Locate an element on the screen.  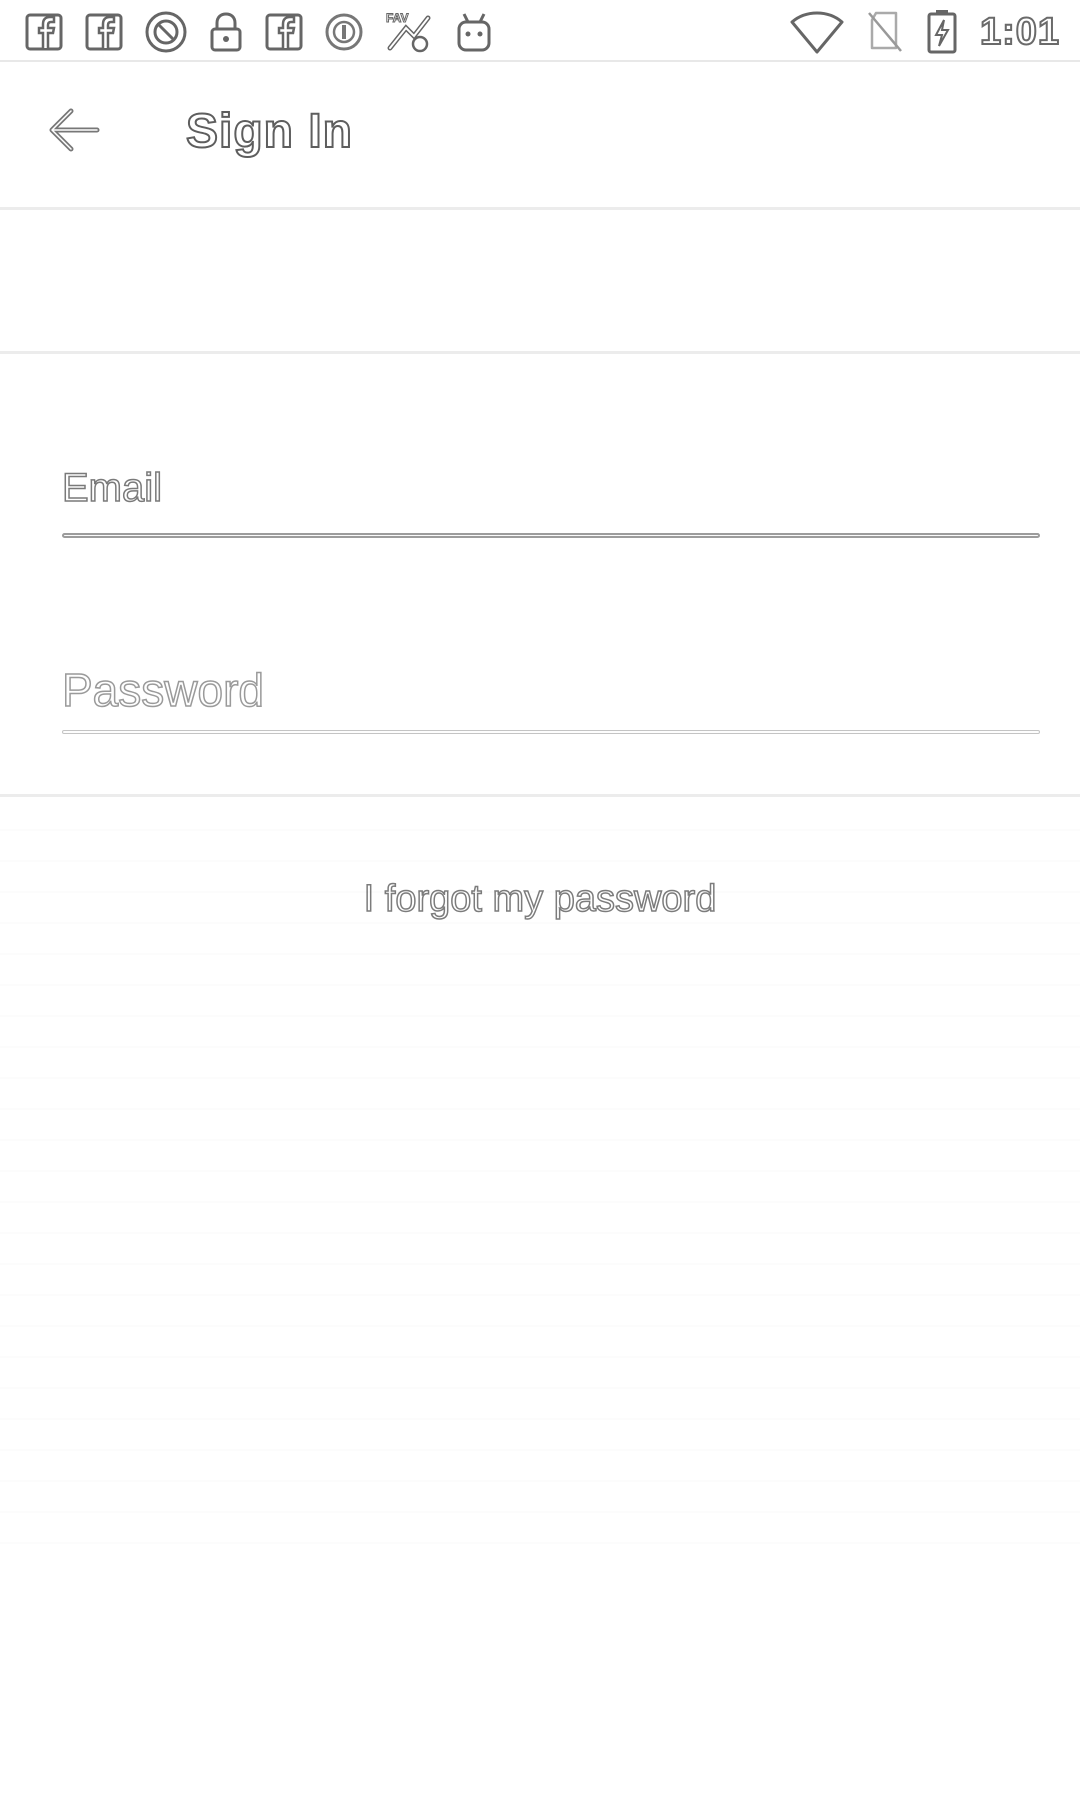
notification-icons: FAV is located at coordinates (259, 32).